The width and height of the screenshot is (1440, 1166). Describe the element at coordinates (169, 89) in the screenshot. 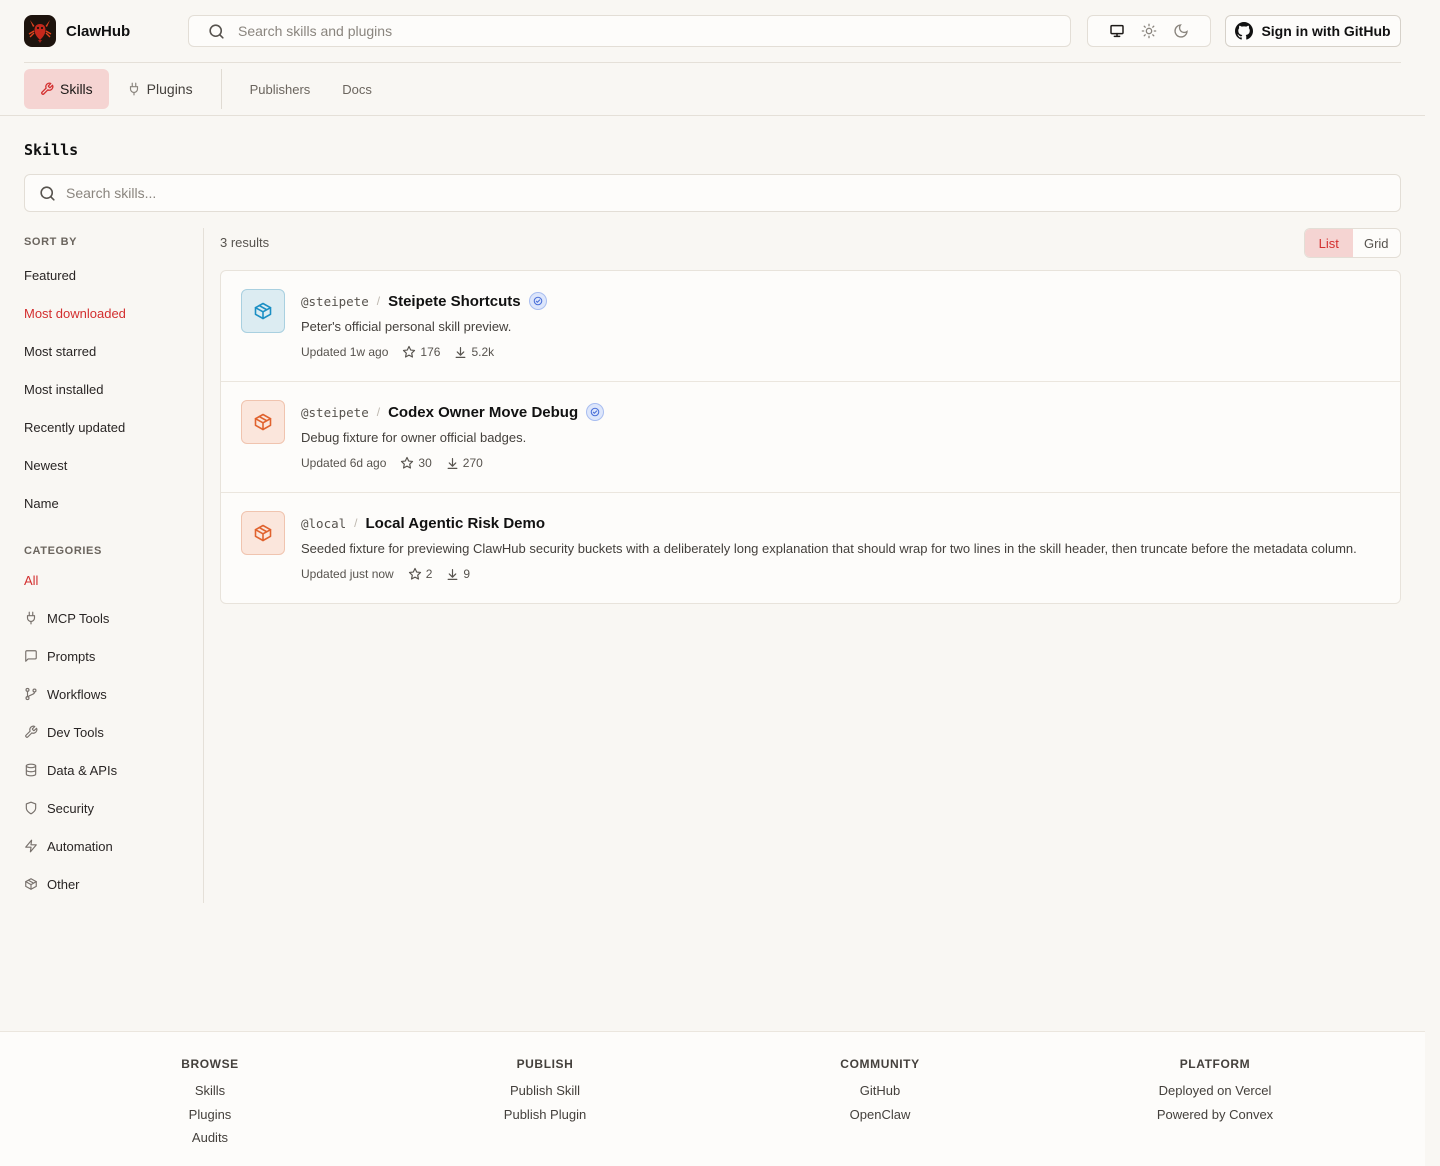

I see `tab-plugins-label: Plugins` at that location.